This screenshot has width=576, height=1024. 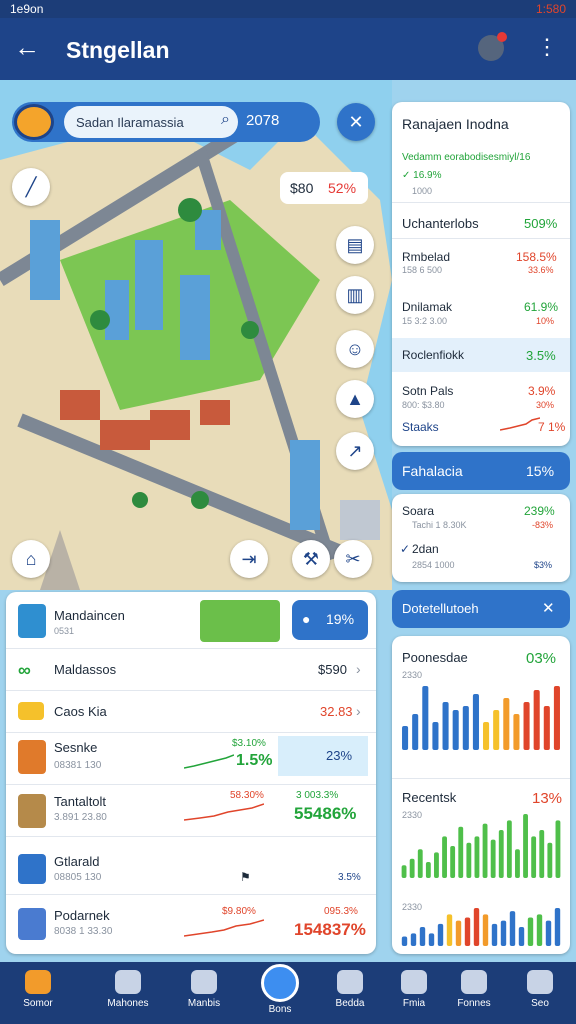 What do you see at coordinates (191, 622) in the screenshot?
I see `list-item: Mandaincen 0531 ● 19%` at bounding box center [191, 622].